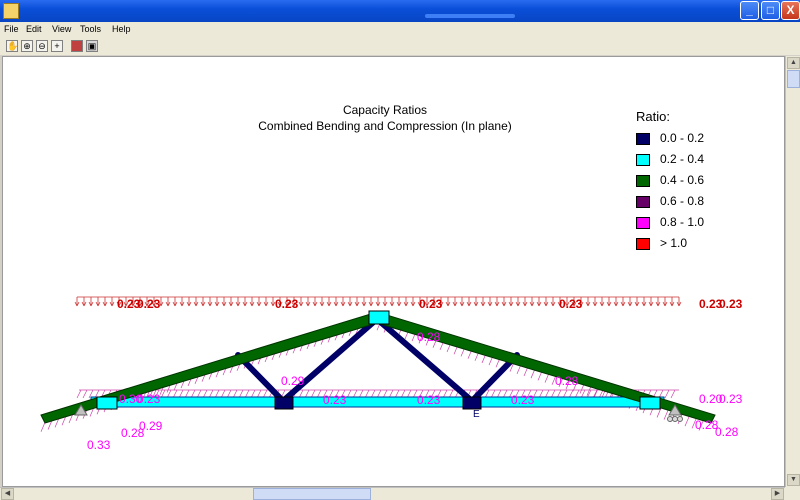 The width and height of the screenshot is (800, 500). I want to click on vertical-scrollbar: ▲ ▼, so click(792, 271).